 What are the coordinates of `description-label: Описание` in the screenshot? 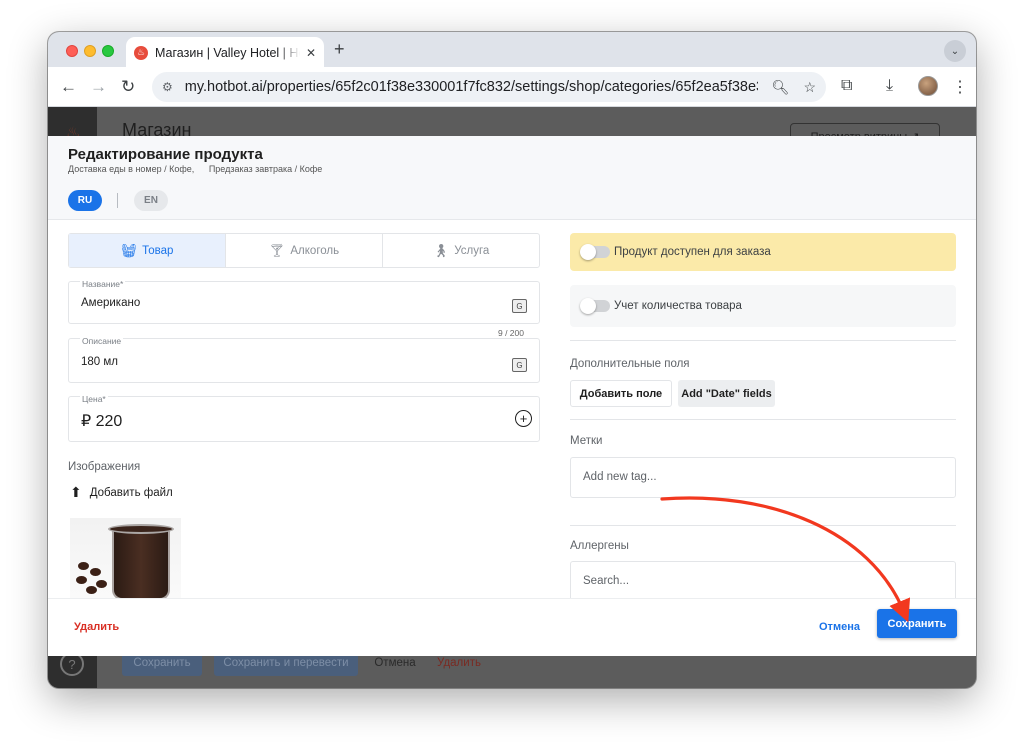 It's located at (102, 341).